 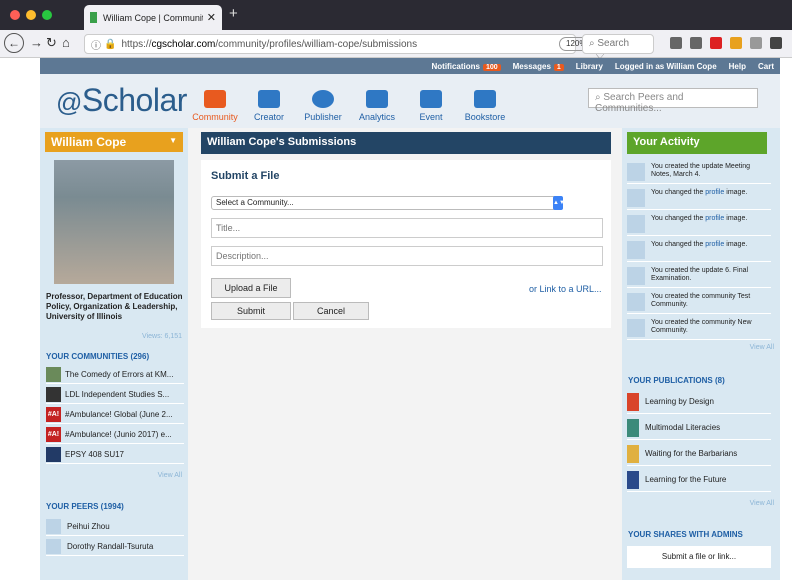 I want to click on analytics-icon, so click(x=377, y=99).